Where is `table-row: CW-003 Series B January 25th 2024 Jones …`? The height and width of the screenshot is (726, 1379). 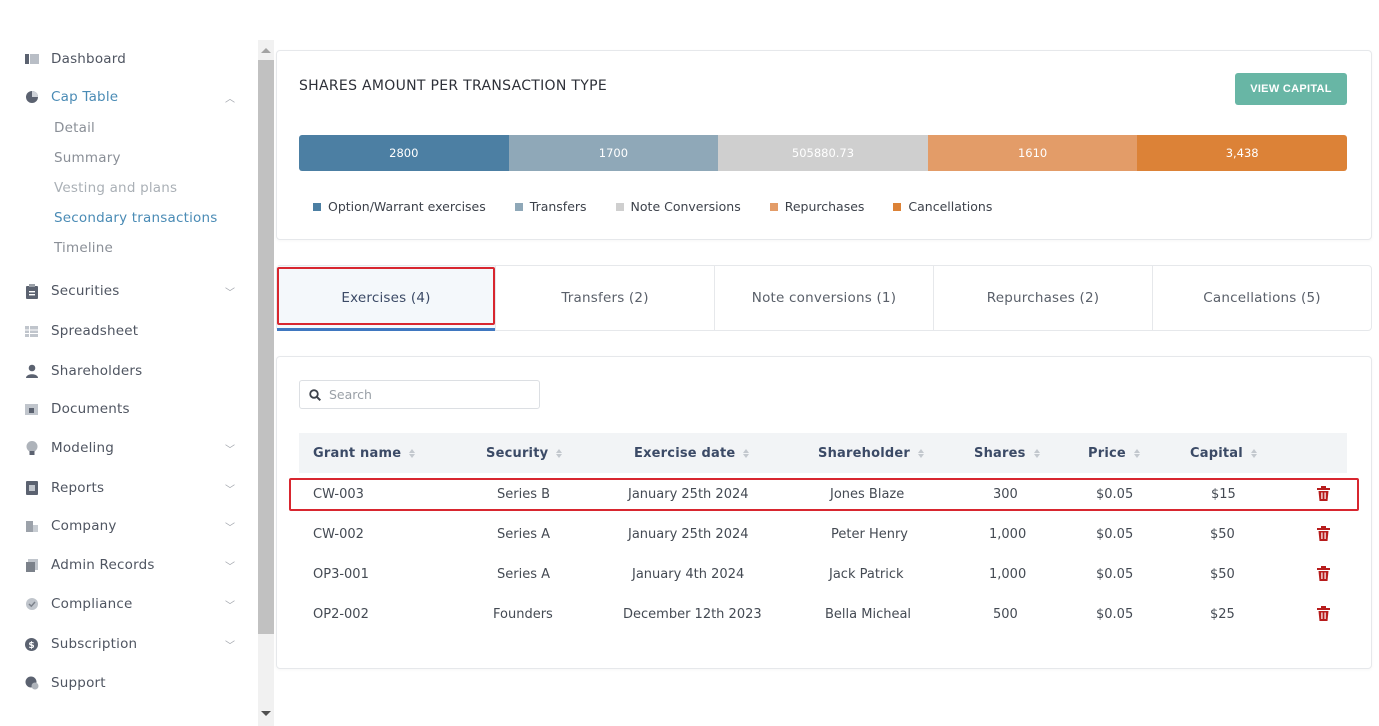 table-row: CW-003 Series B January 25th 2024 Jones … is located at coordinates (823, 494).